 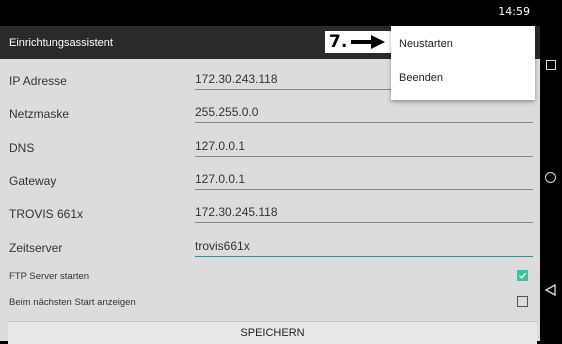 I want to click on status-bar: 14:59, so click(x=270, y=13).